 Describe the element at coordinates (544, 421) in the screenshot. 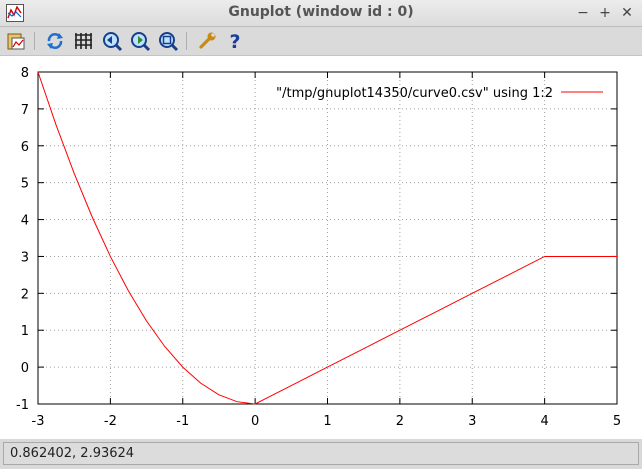

I see `x-tick-label: 4` at that location.